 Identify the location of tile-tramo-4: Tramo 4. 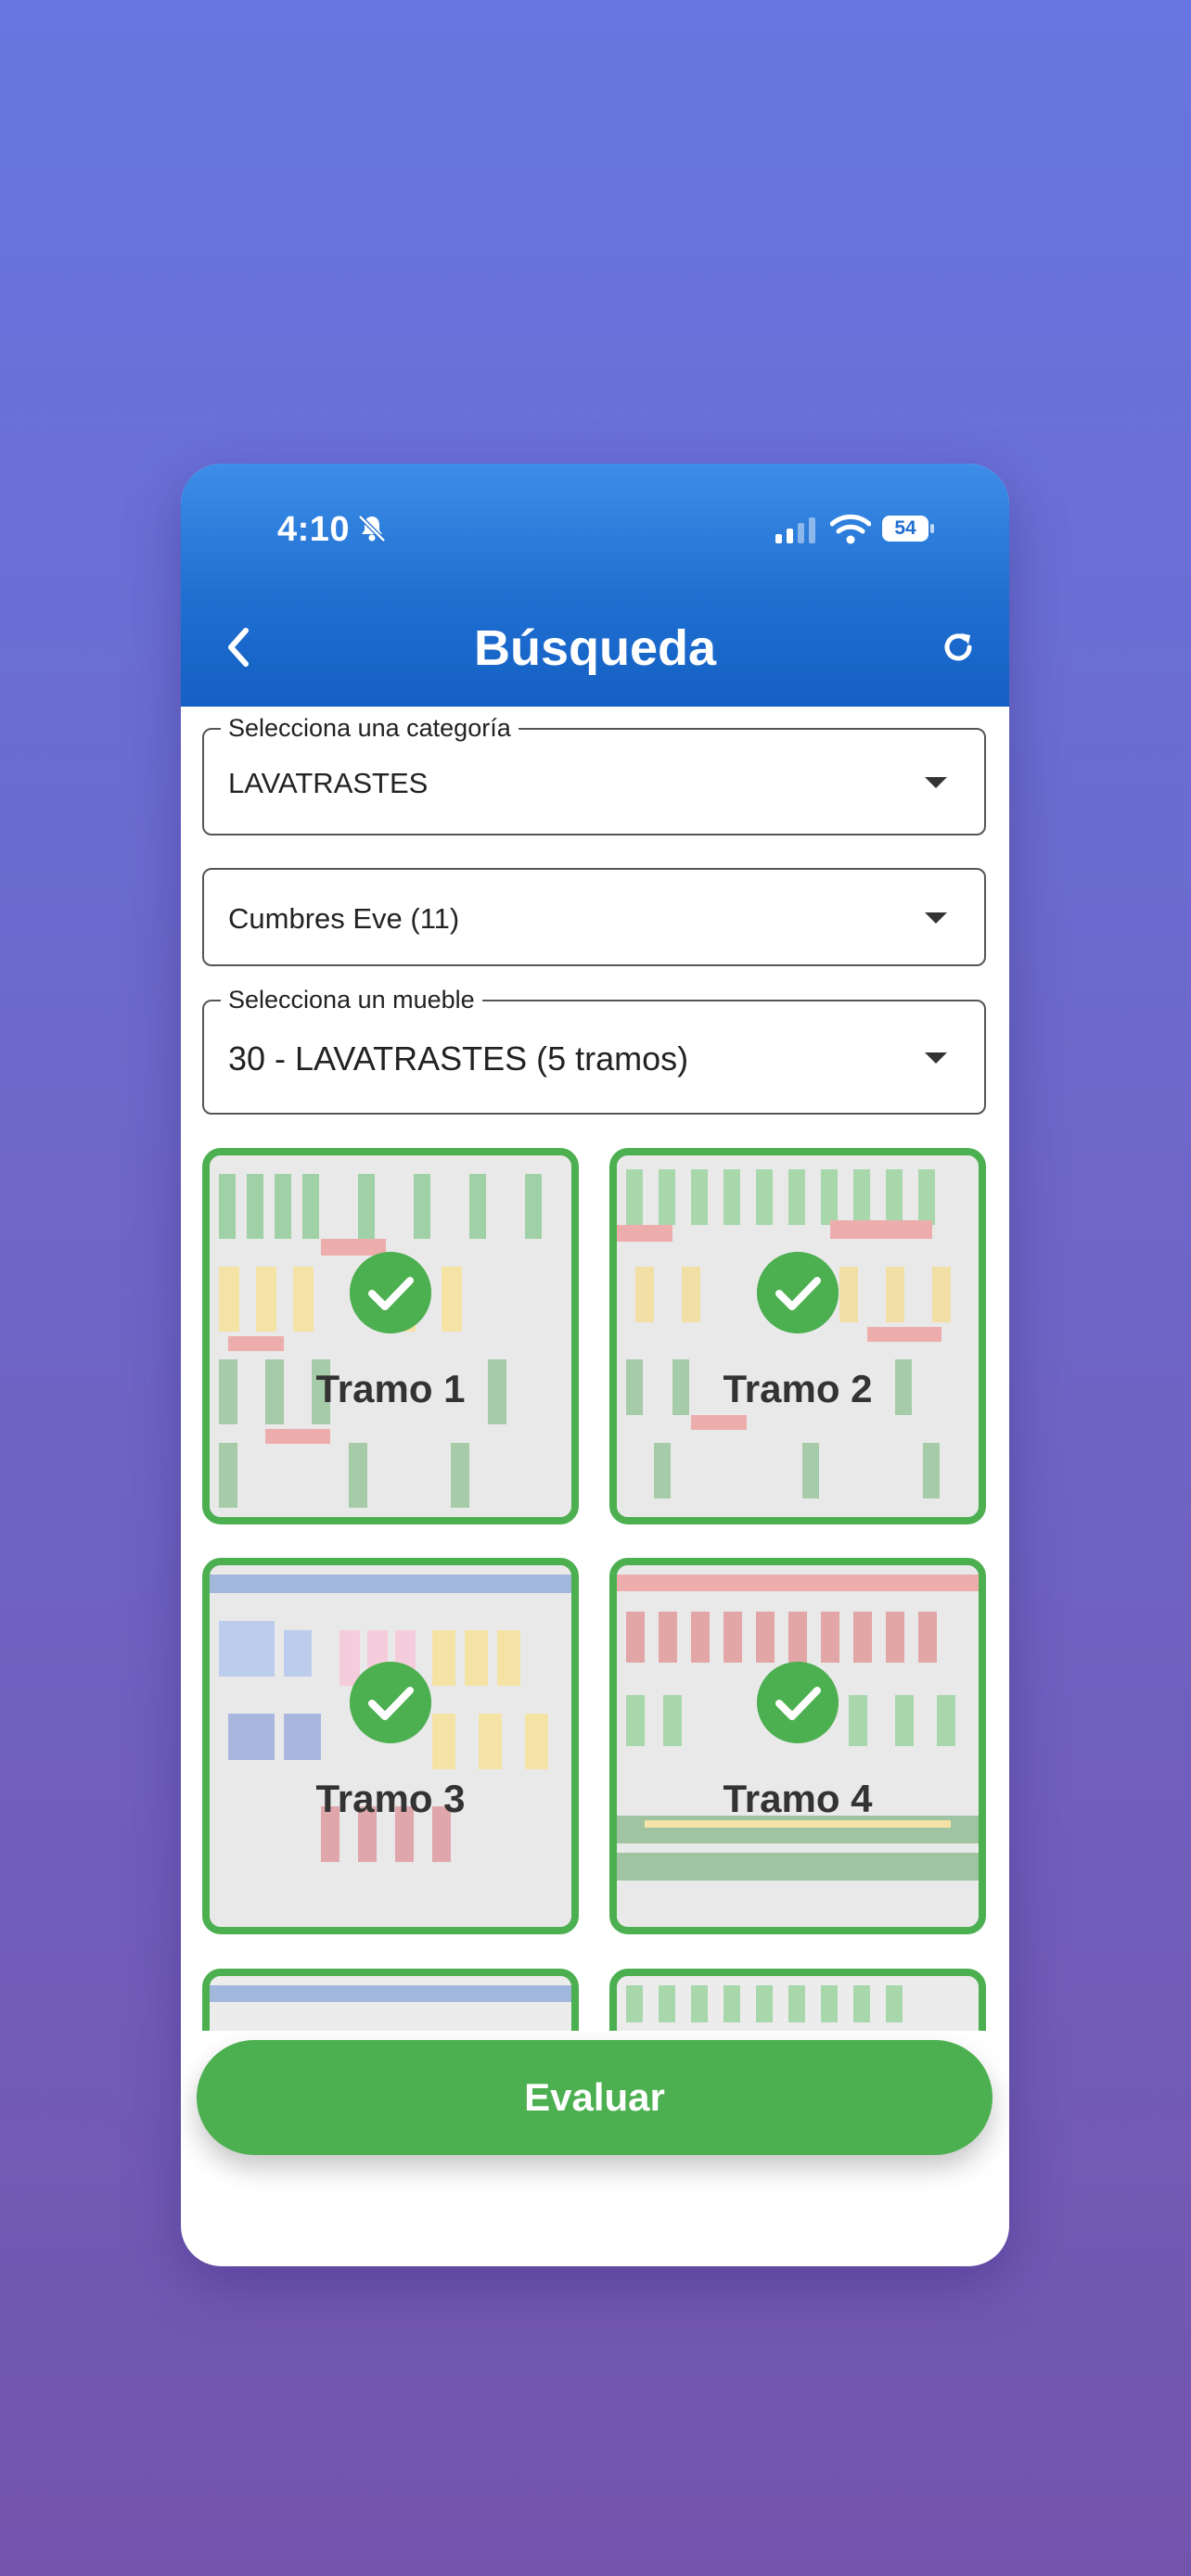
(797, 1746).